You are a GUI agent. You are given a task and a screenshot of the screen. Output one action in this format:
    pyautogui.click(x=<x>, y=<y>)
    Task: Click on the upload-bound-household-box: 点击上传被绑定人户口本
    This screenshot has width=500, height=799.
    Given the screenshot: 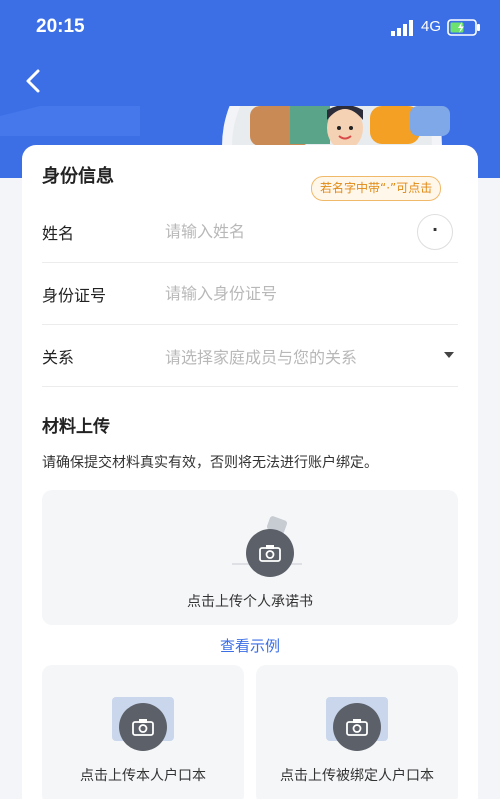 What is the action you would take?
    pyautogui.click(x=357, y=732)
    